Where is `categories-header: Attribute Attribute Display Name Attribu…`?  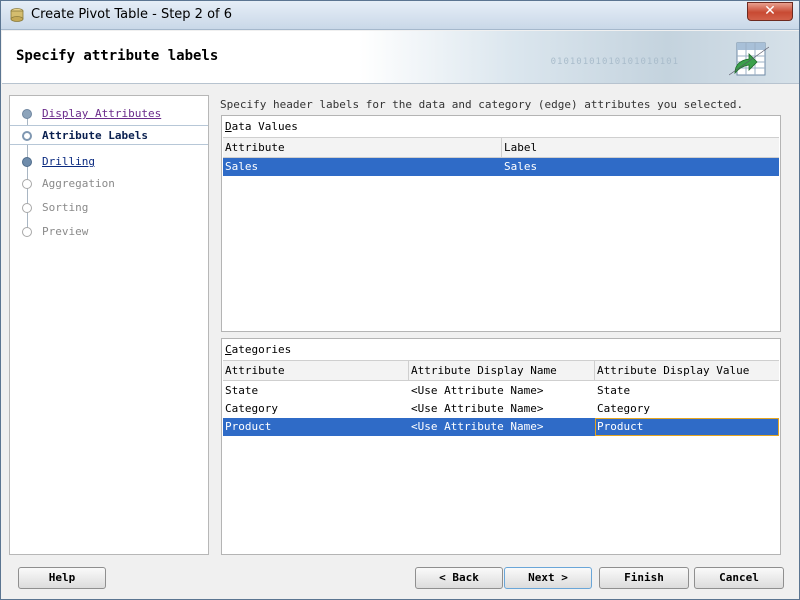
categories-header: Attribute Attribute Display Name Attribu… is located at coordinates (501, 370).